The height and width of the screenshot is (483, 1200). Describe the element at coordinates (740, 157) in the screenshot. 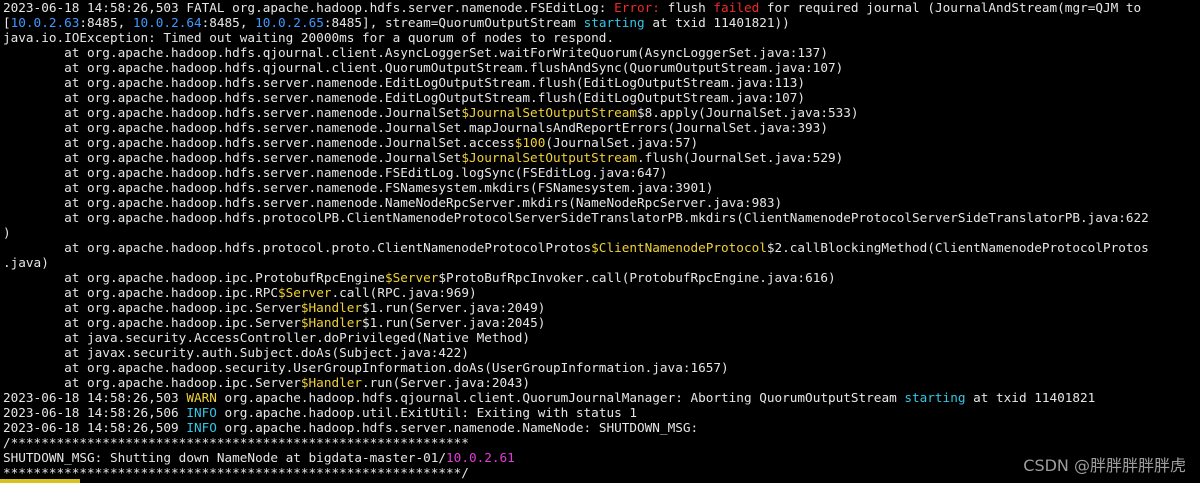

I see `log-text: .flush(JournalSet.java:529)` at that location.